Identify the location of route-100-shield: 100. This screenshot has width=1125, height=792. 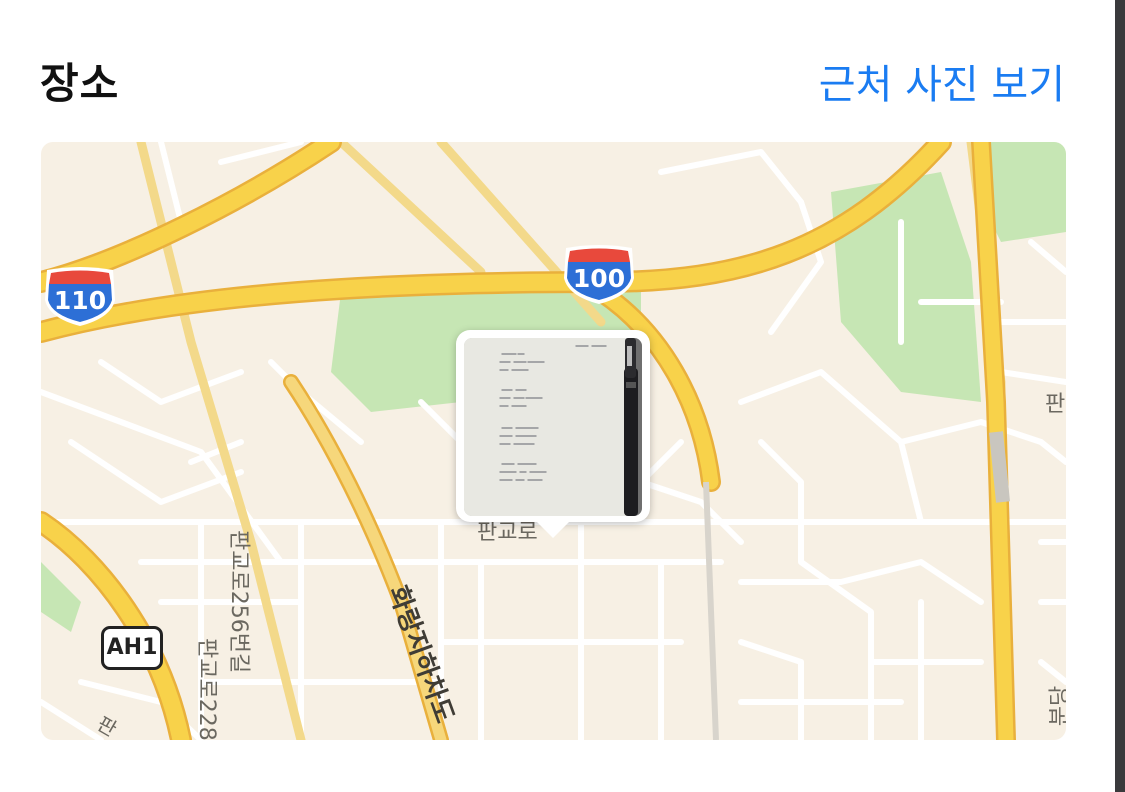
(599, 275).